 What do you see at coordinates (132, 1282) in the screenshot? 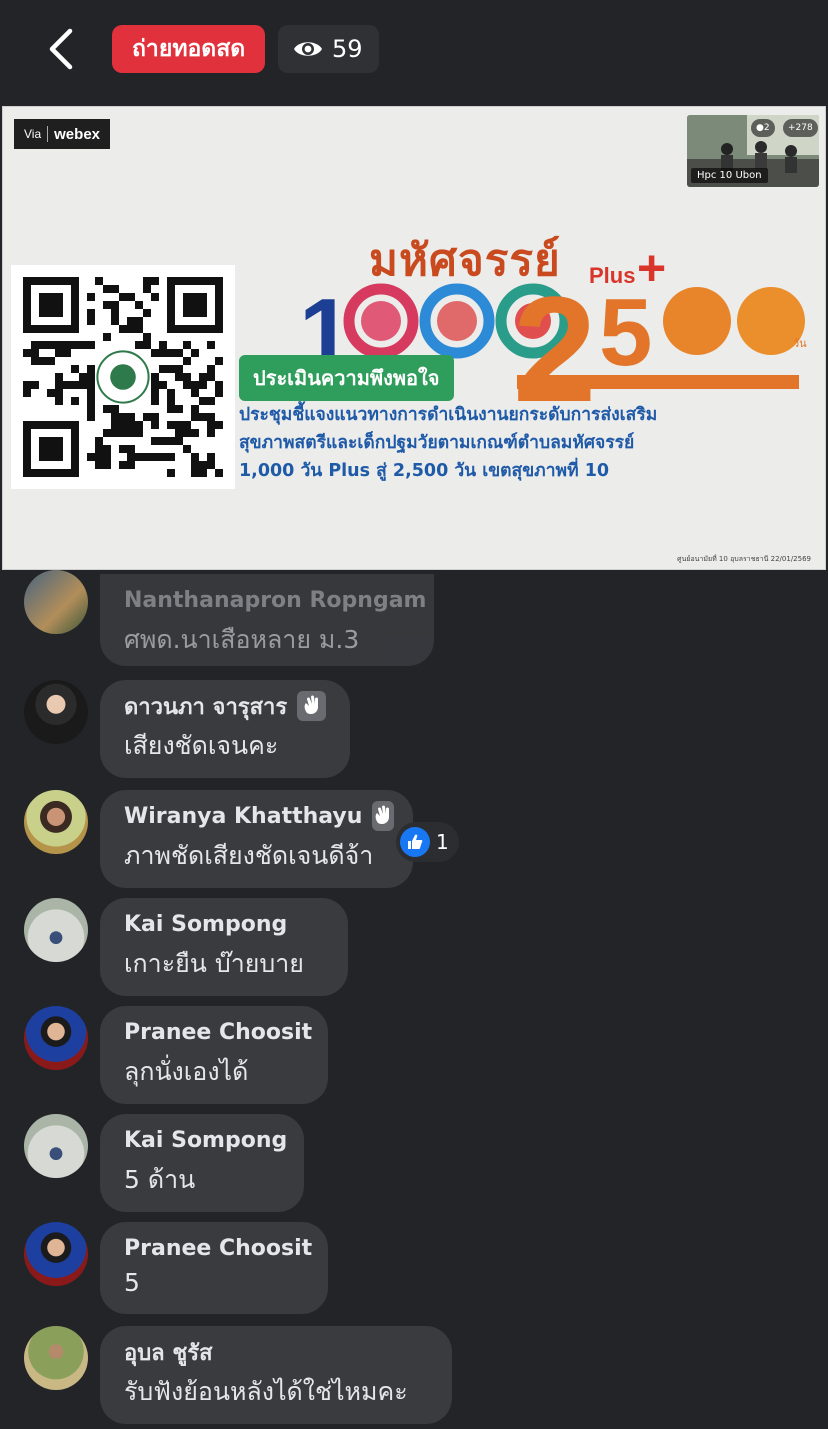
I see `comment-text: 5` at bounding box center [132, 1282].